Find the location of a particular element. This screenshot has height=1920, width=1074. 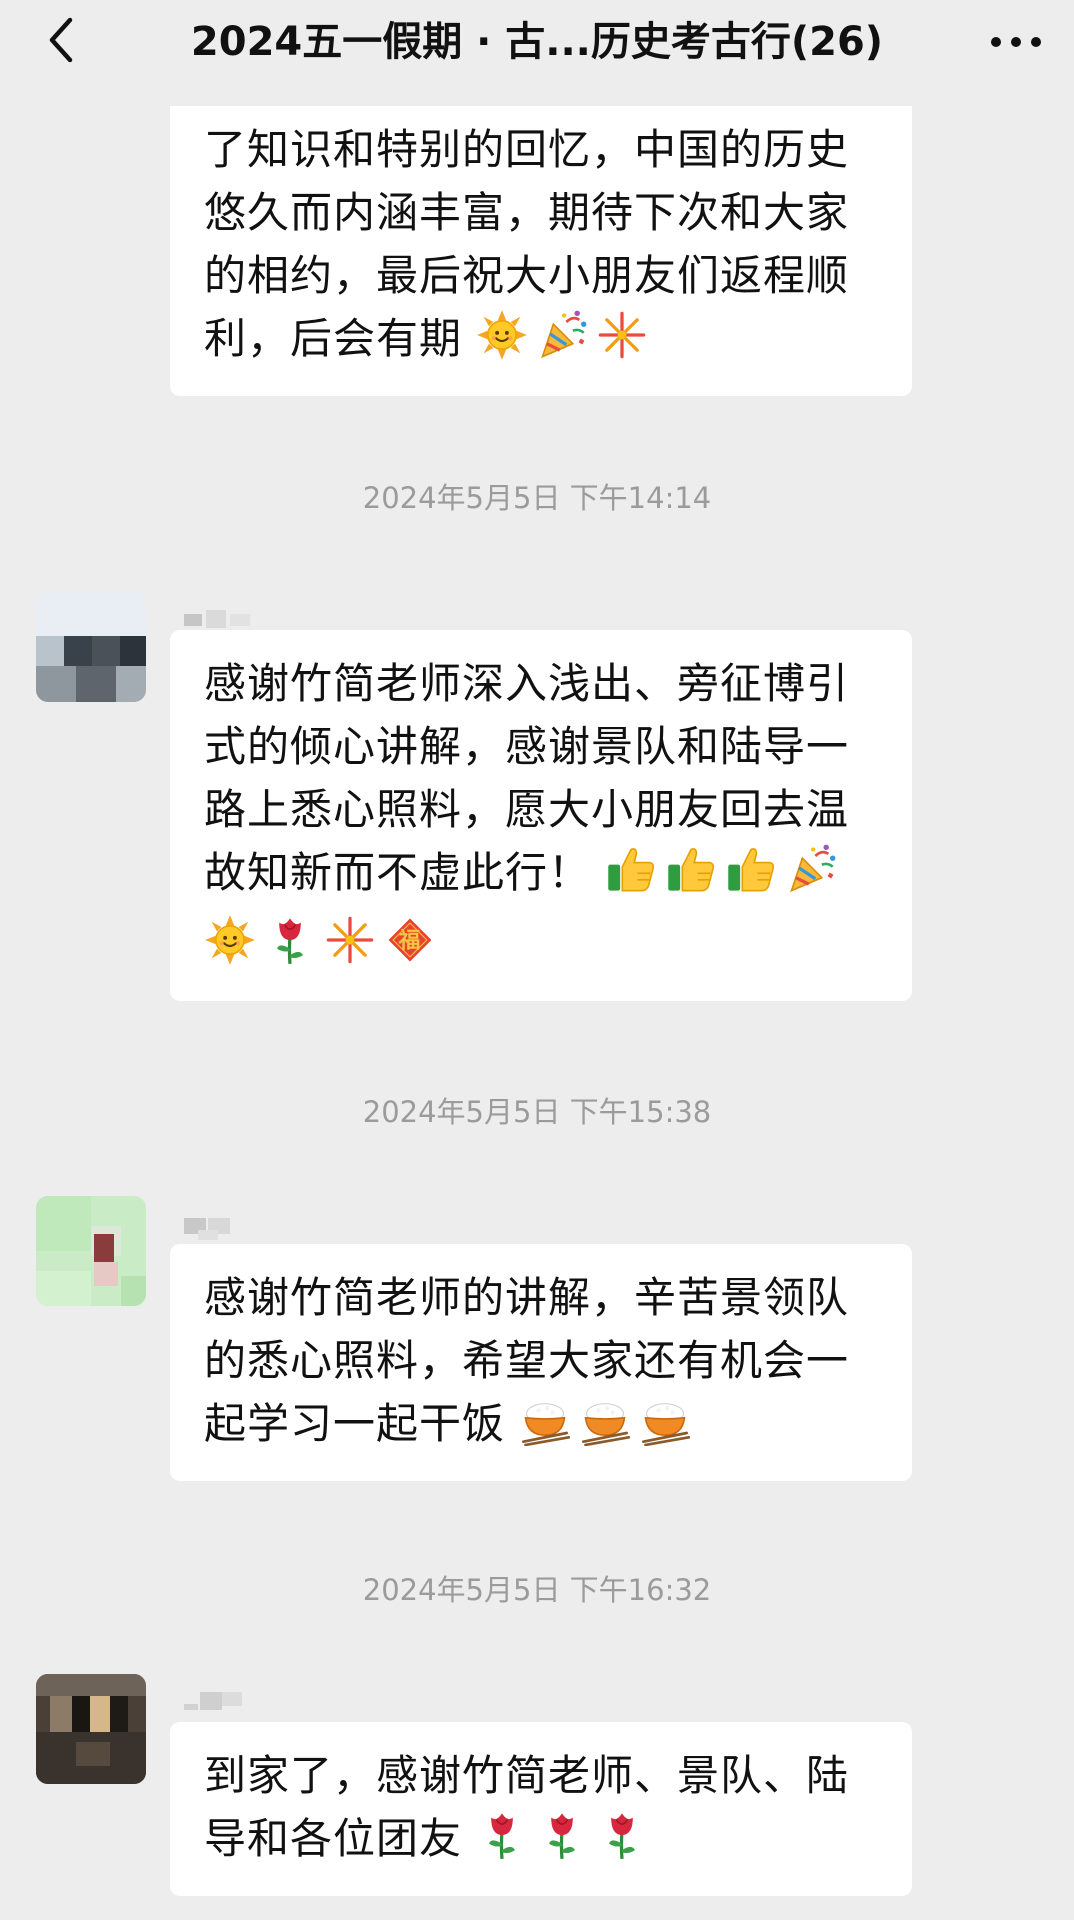

chat-header: 2024五一假期 · 古...历史考古行(26) is located at coordinates (537, 53).